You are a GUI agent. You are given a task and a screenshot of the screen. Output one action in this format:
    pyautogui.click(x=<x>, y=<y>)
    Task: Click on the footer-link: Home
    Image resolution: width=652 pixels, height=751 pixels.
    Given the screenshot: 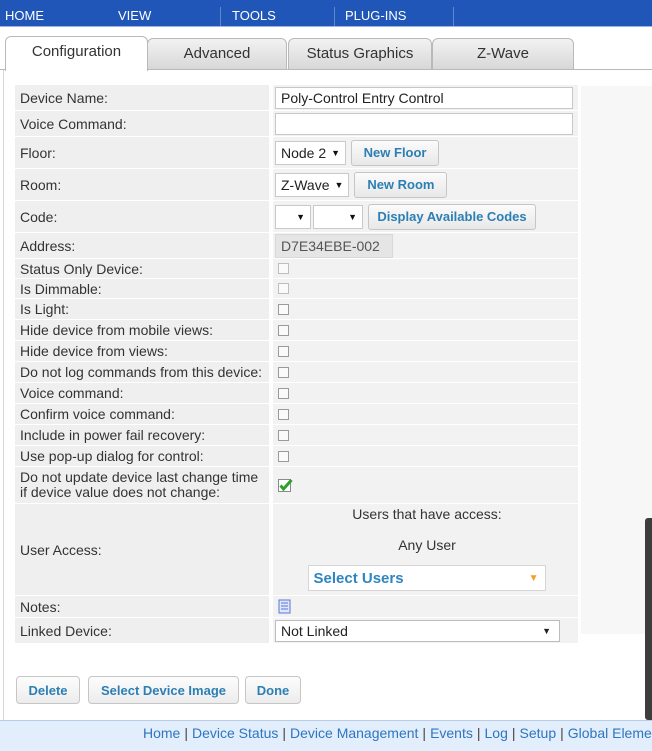 What is the action you would take?
    pyautogui.click(x=161, y=733)
    